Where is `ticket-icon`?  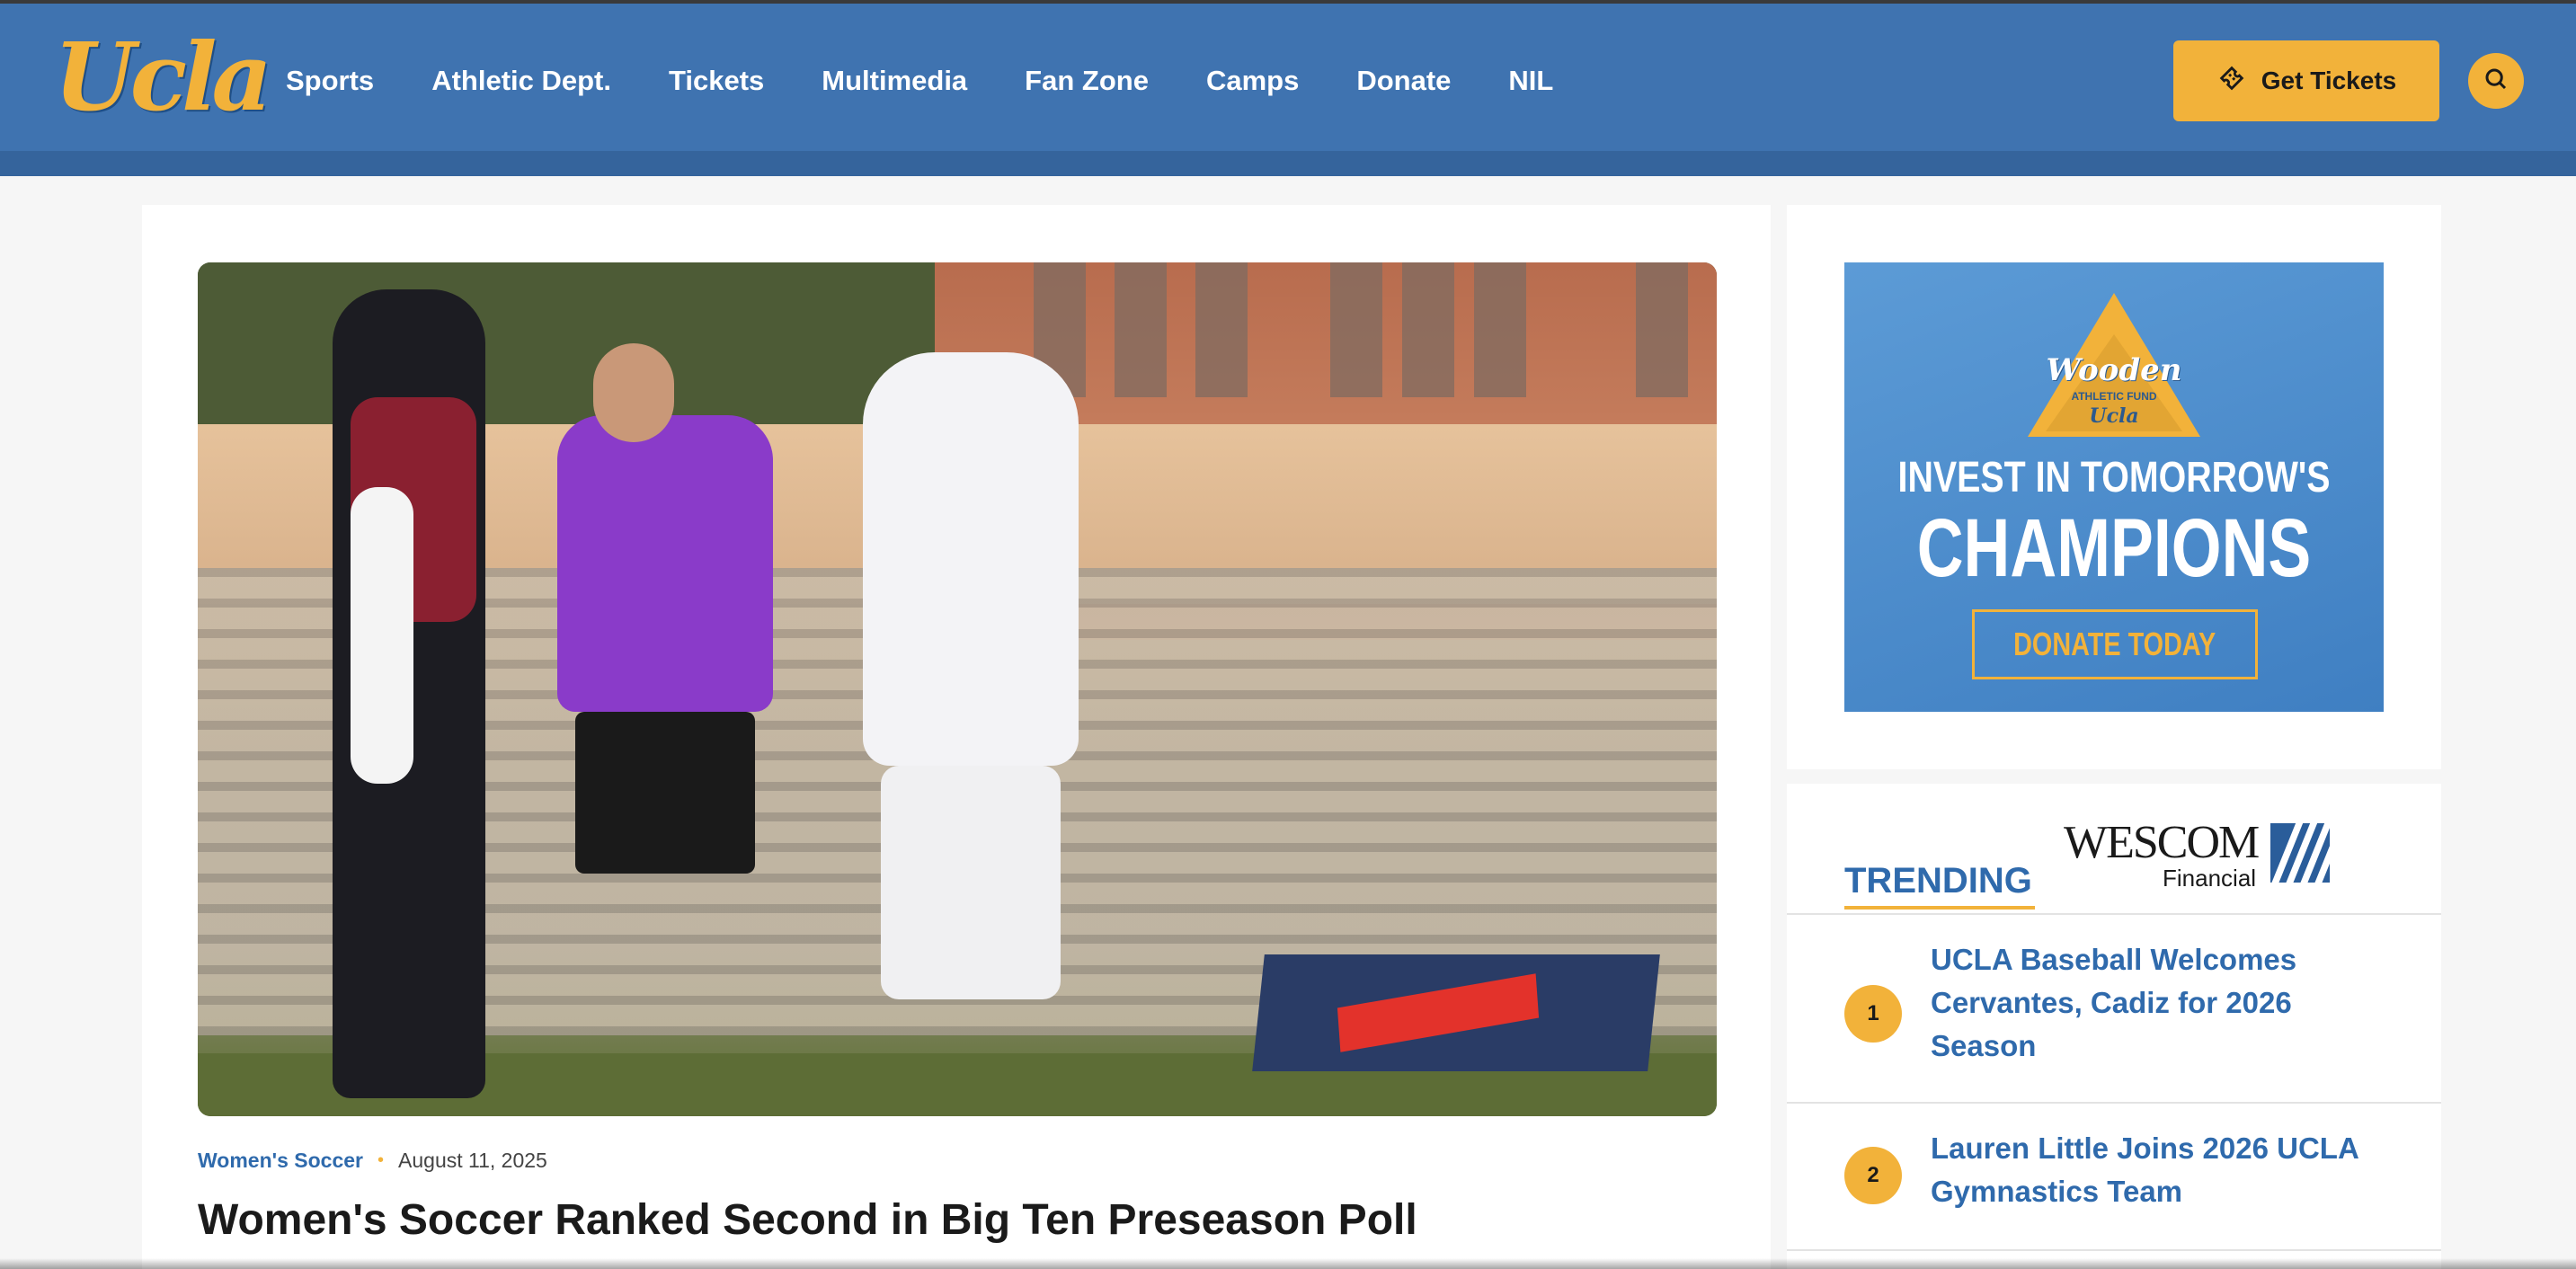
ticket-icon is located at coordinates (2231, 82).